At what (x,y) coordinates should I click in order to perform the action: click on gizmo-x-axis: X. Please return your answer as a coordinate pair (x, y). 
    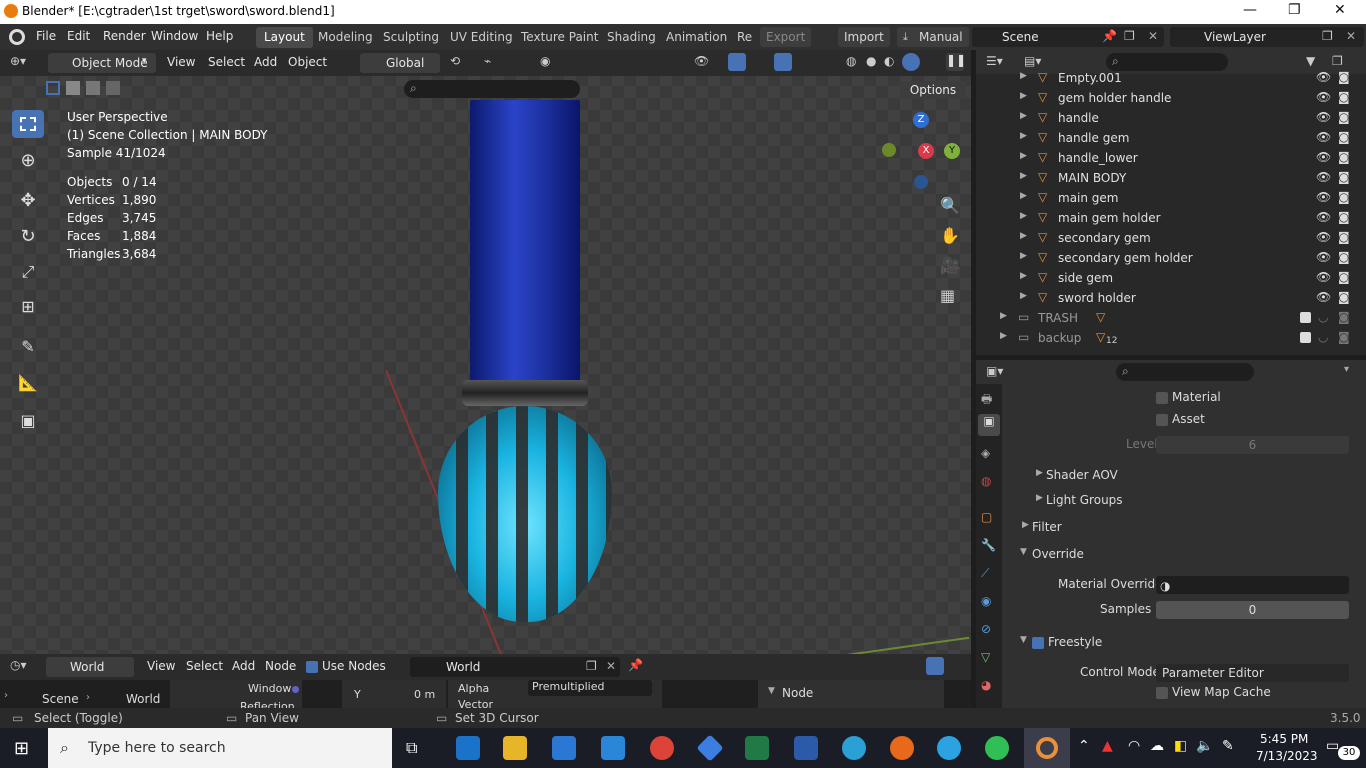
    Looking at the image, I should click on (926, 151).